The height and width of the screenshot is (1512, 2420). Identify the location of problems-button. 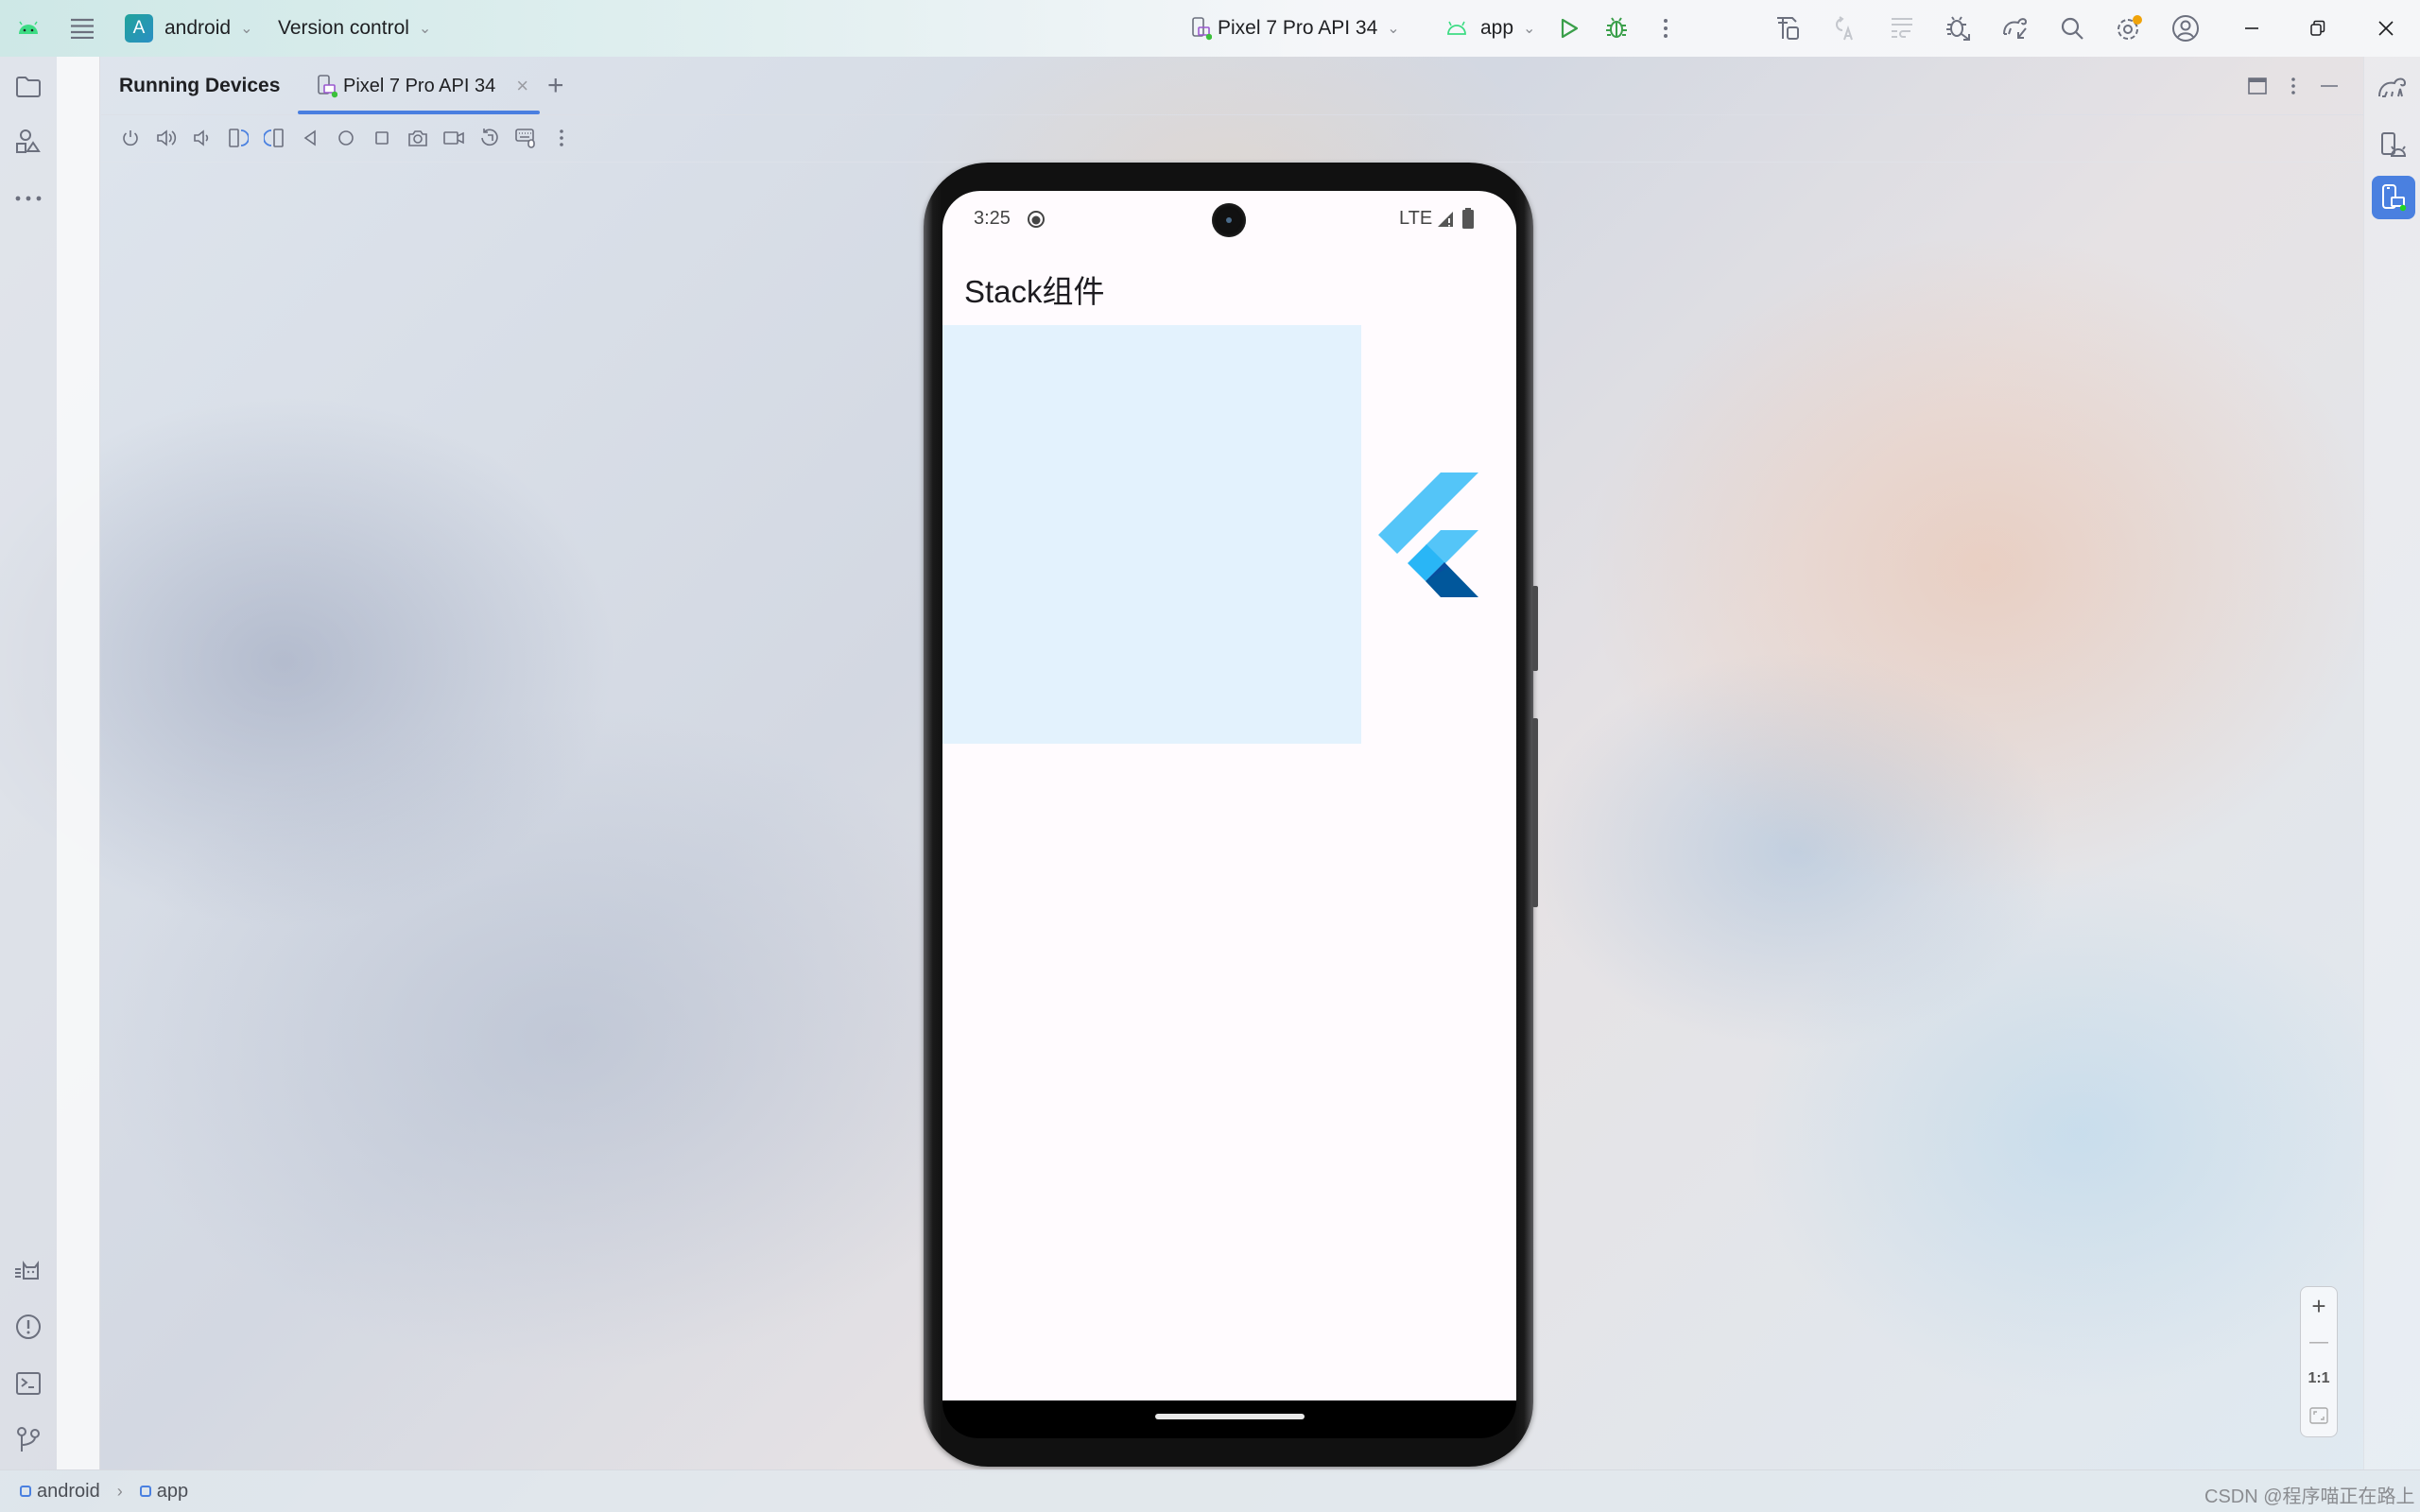
(28, 1327).